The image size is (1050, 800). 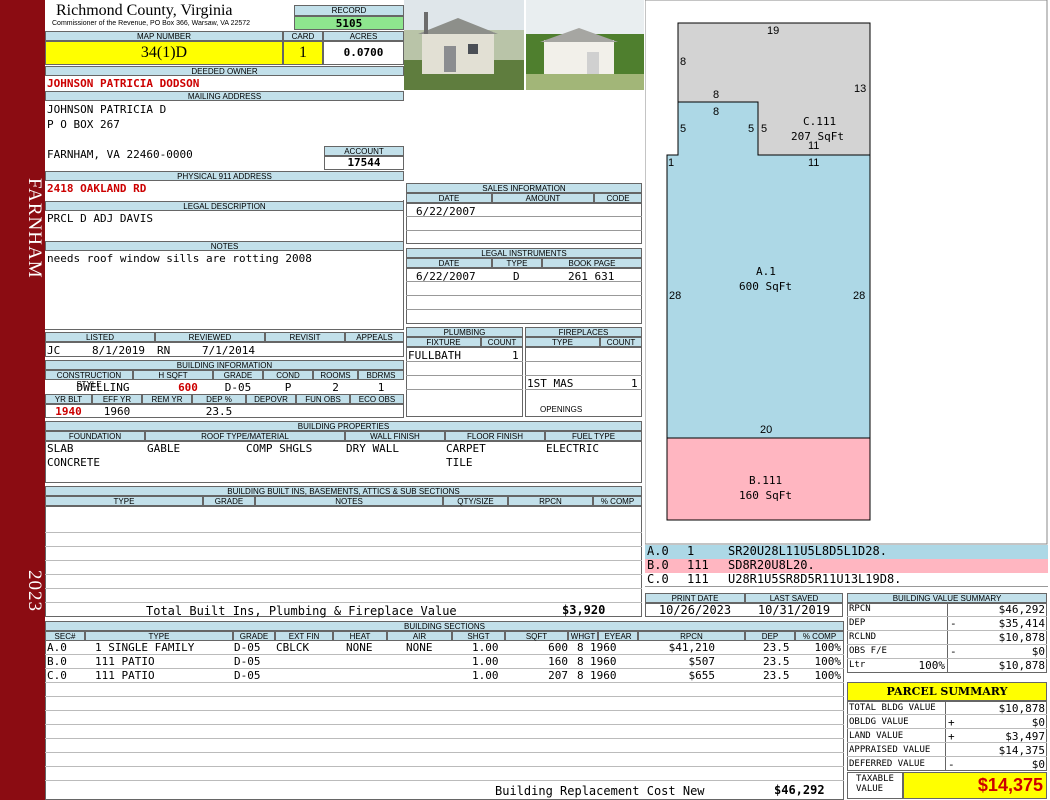 I want to click on brcn-label: Building Replacement Cost New, so click(x=600, y=791).